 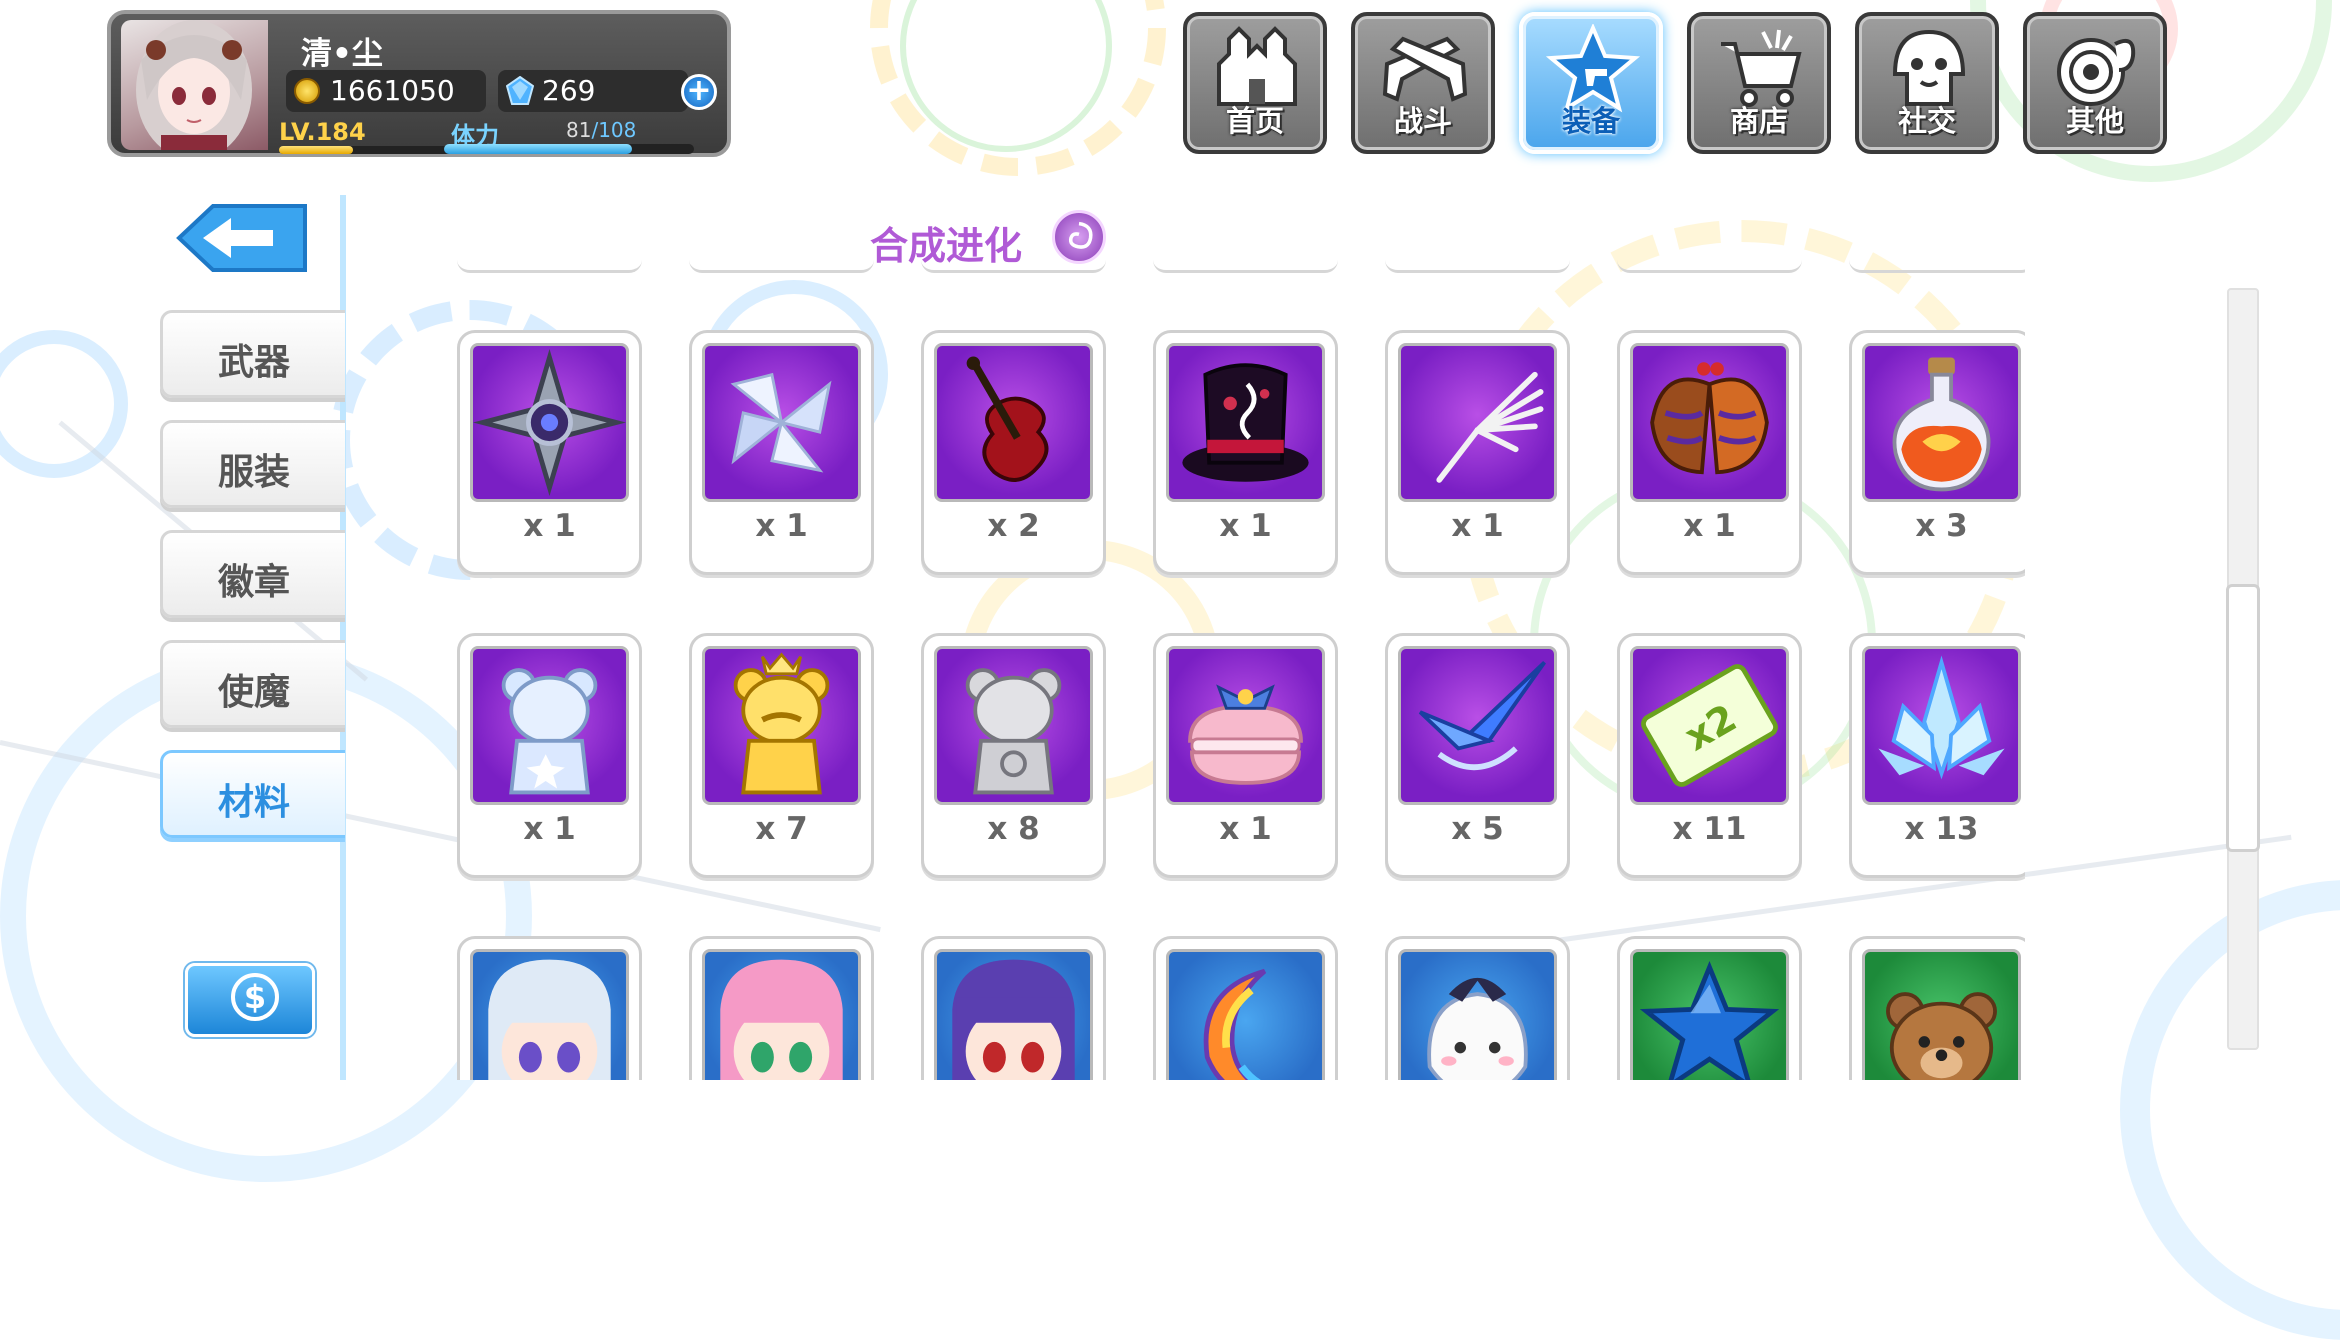 I want to click on x2-ticket-icon: x2, so click(x=1709, y=725).